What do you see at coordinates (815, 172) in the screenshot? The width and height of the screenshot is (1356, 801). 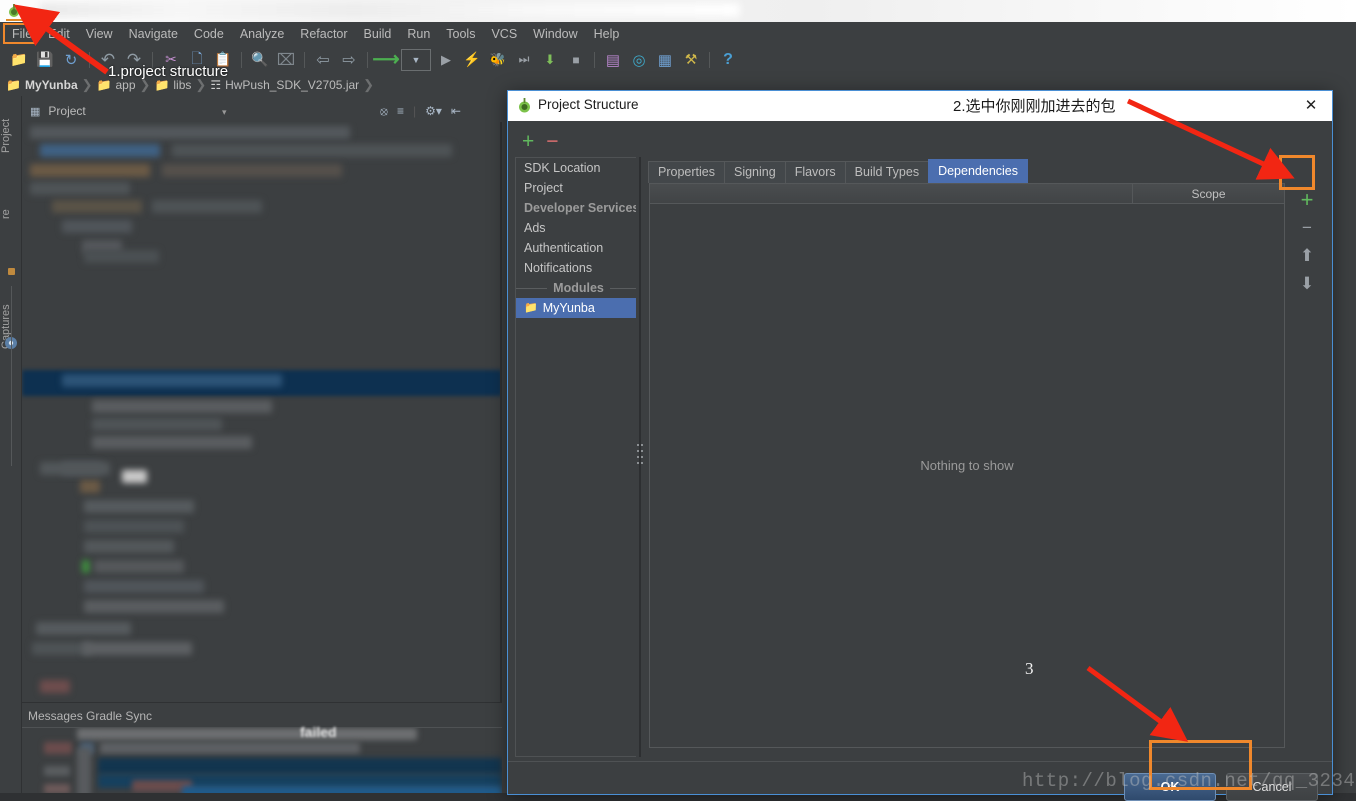 I see `tab-flavors: Flavors` at bounding box center [815, 172].